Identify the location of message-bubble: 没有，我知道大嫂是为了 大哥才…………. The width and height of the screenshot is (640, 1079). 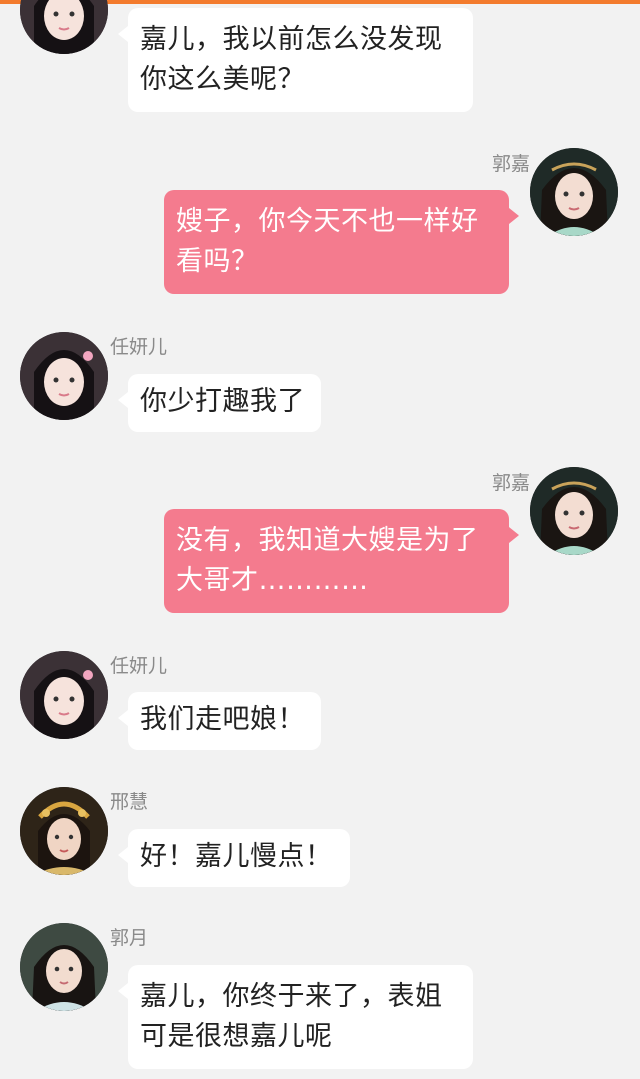
(341, 561).